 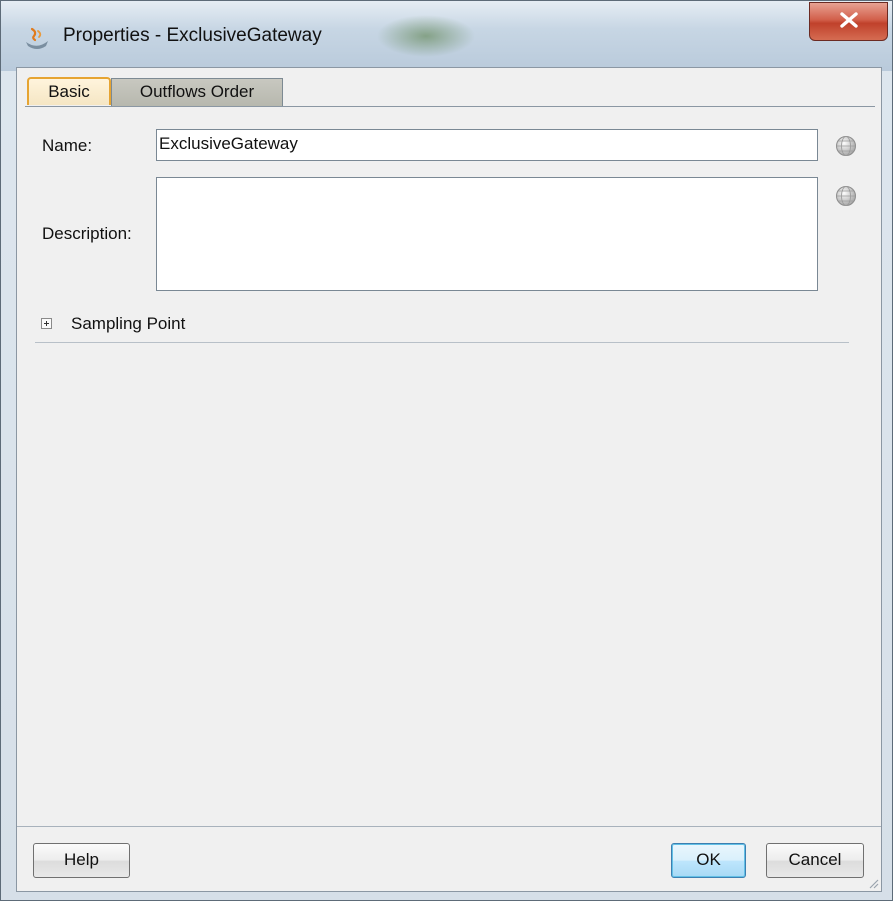 I want to click on resize-grip-icon, so click(x=873, y=883).